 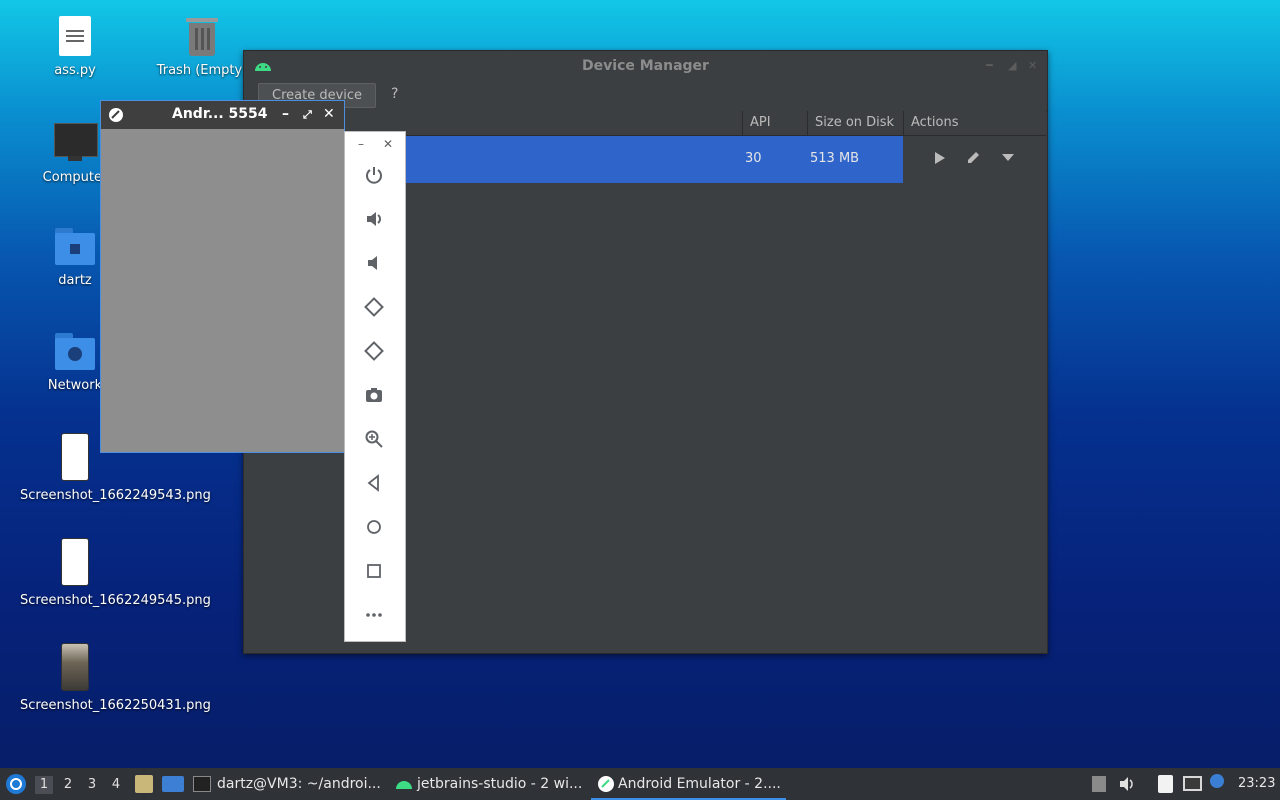 What do you see at coordinates (222, 290) in the screenshot?
I see `emulator-screen` at bounding box center [222, 290].